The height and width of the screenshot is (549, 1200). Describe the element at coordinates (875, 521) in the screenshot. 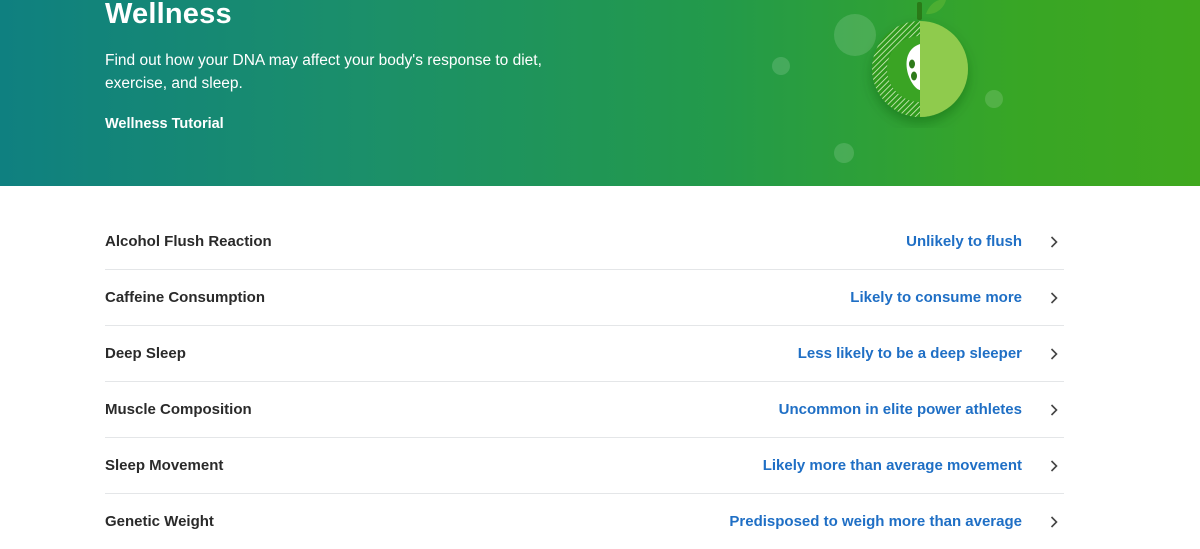

I see `report-result: Predisposed to weigh more than average` at that location.